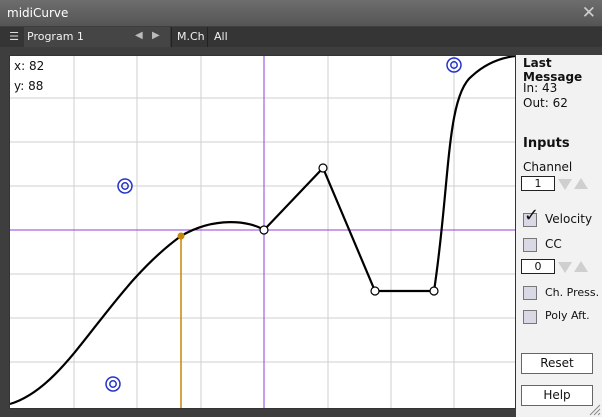 Image resolution: width=602 pixels, height=417 pixels. I want to click on in-value: In: 43, so click(540, 88).